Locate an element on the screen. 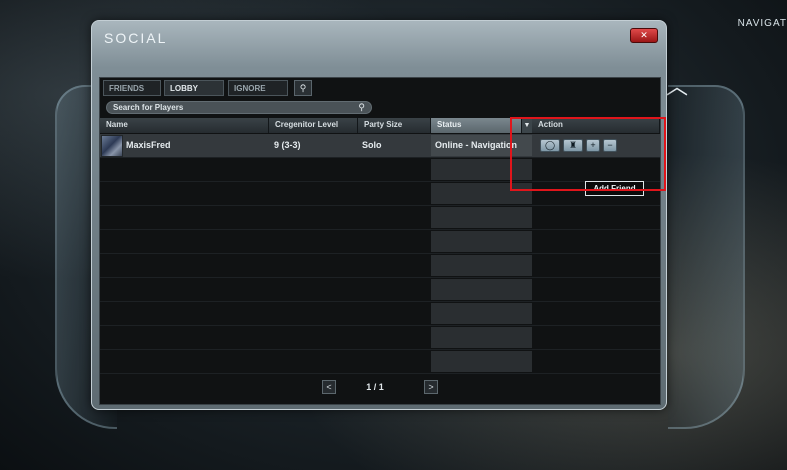 Image resolution: width=787 pixels, height=470 pixels. player-status: Online - Navigation is located at coordinates (476, 145).